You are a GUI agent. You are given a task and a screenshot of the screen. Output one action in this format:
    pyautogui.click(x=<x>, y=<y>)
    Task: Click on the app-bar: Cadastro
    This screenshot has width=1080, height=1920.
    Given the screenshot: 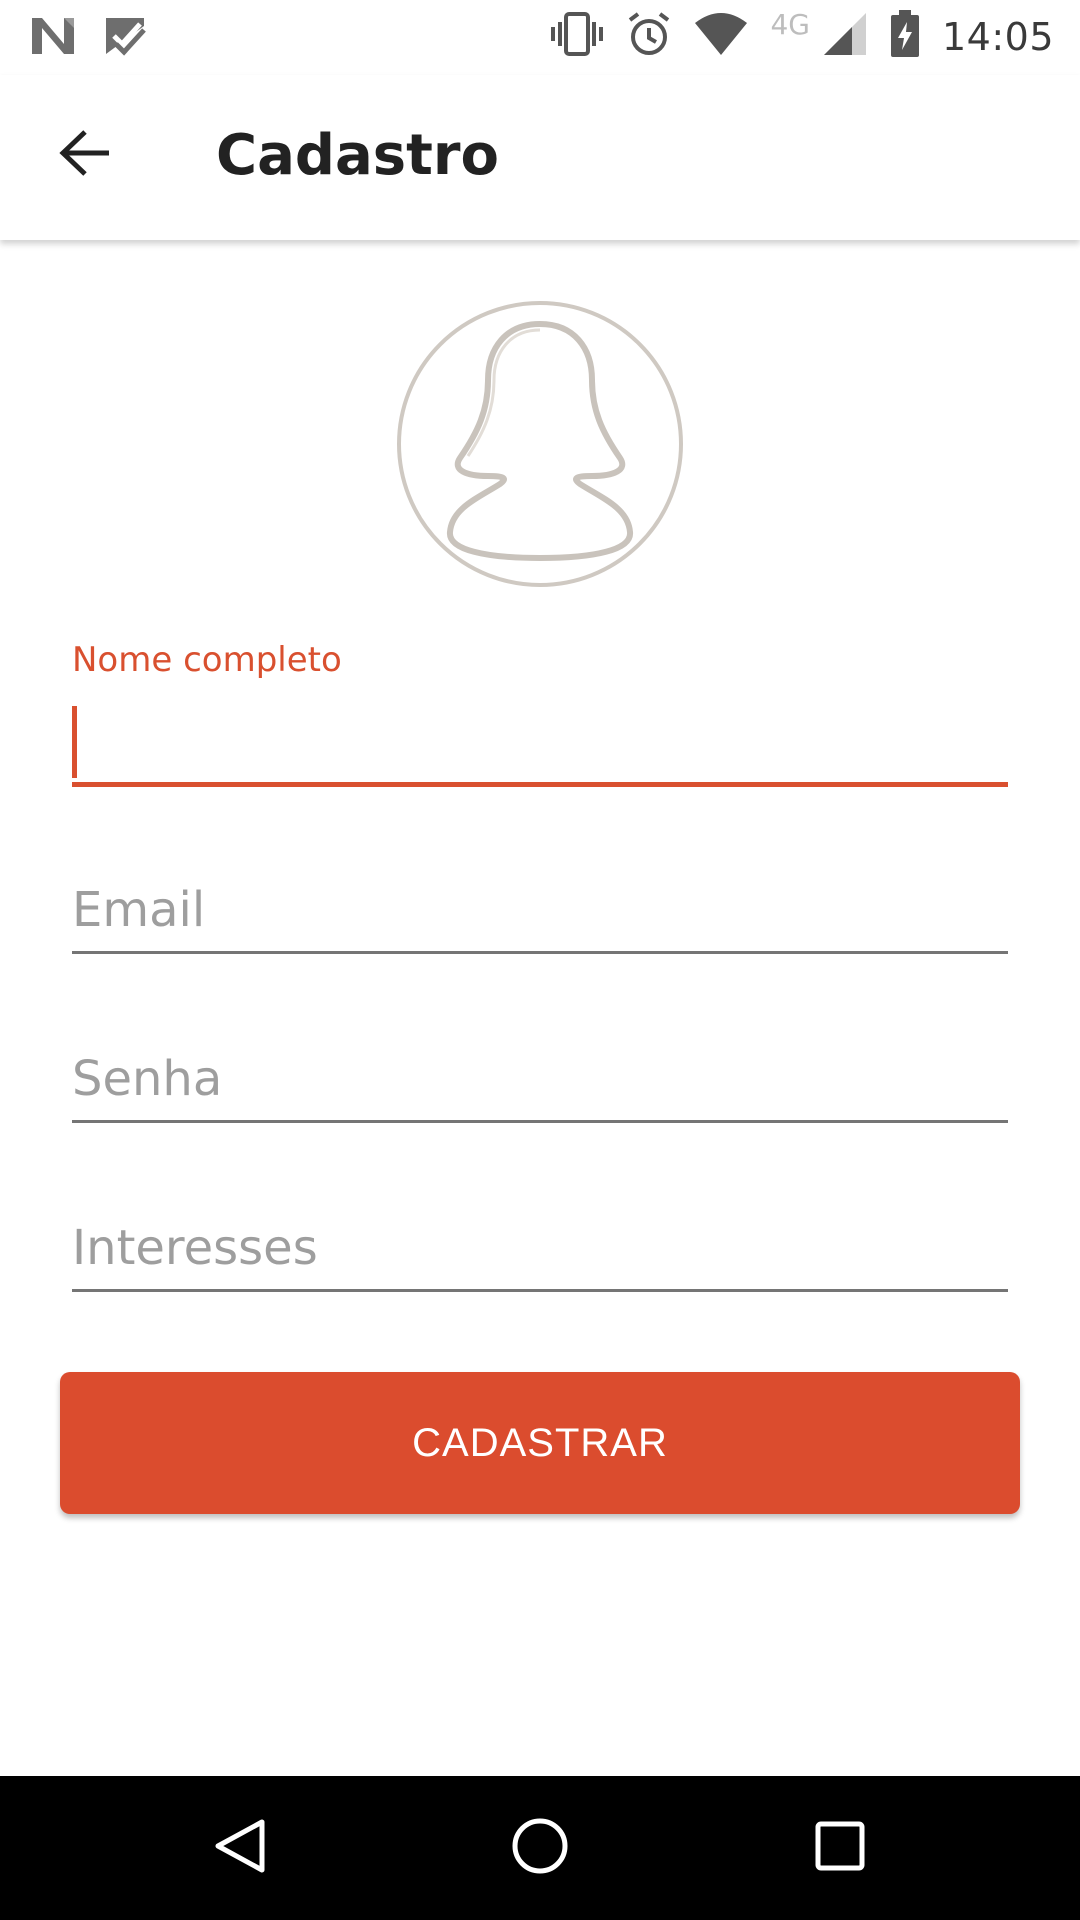 What is the action you would take?
    pyautogui.click(x=540, y=157)
    